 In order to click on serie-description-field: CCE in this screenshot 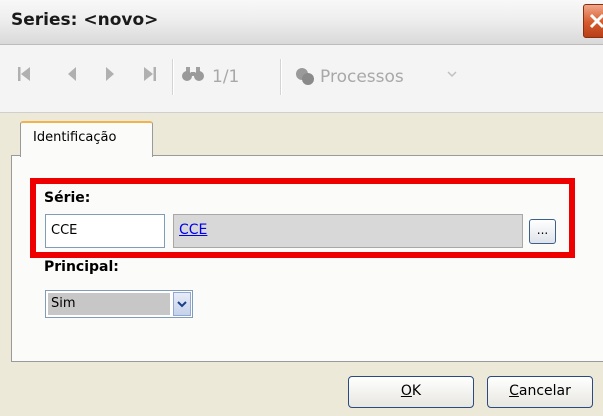, I will do `click(348, 231)`.